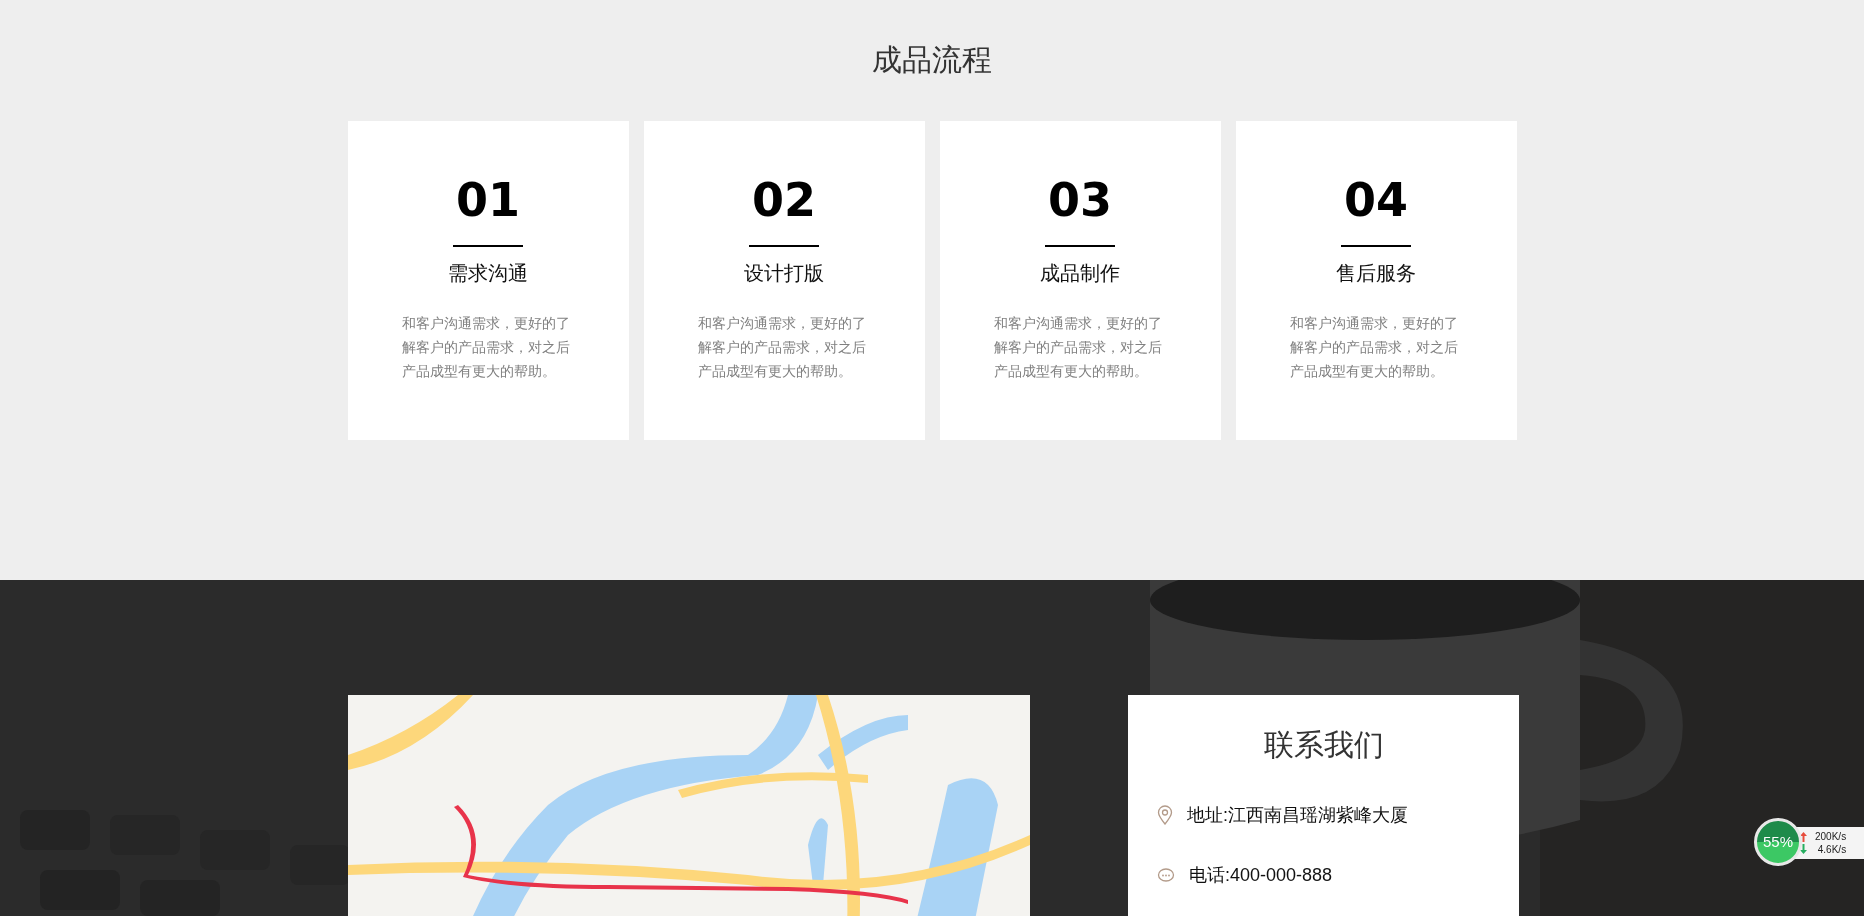  Describe the element at coordinates (488, 273) in the screenshot. I see `step-title: 需求沟通` at that location.